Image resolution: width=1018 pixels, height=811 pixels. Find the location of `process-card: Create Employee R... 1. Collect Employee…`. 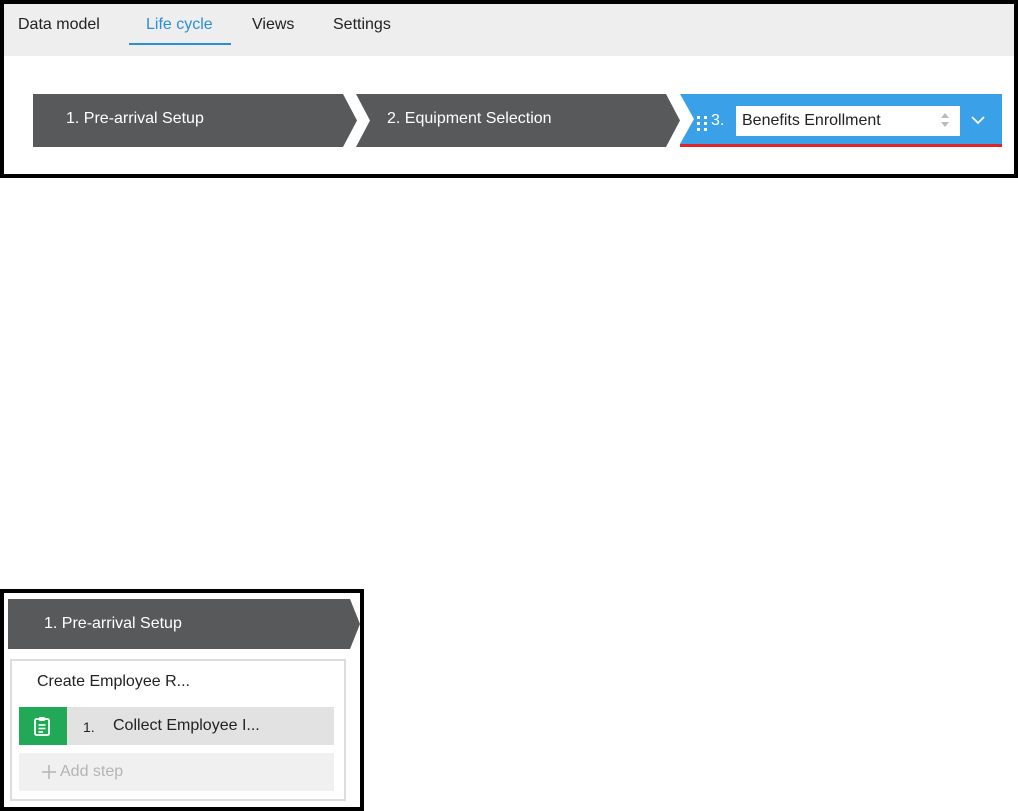

process-card: Create Employee R... 1. Collect Employee… is located at coordinates (178, 730).